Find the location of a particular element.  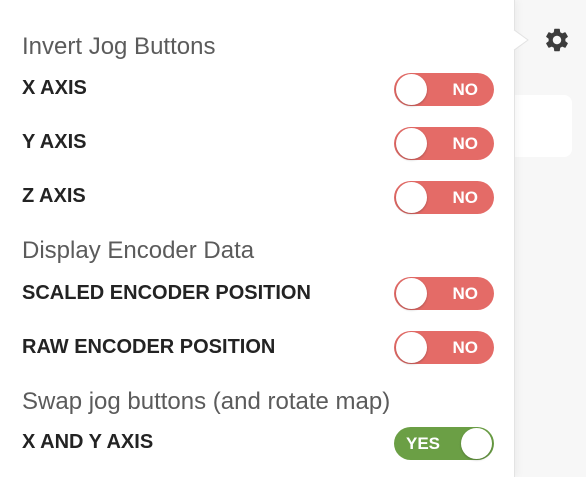

z-axis-invert-toggle: NO is located at coordinates (444, 197).